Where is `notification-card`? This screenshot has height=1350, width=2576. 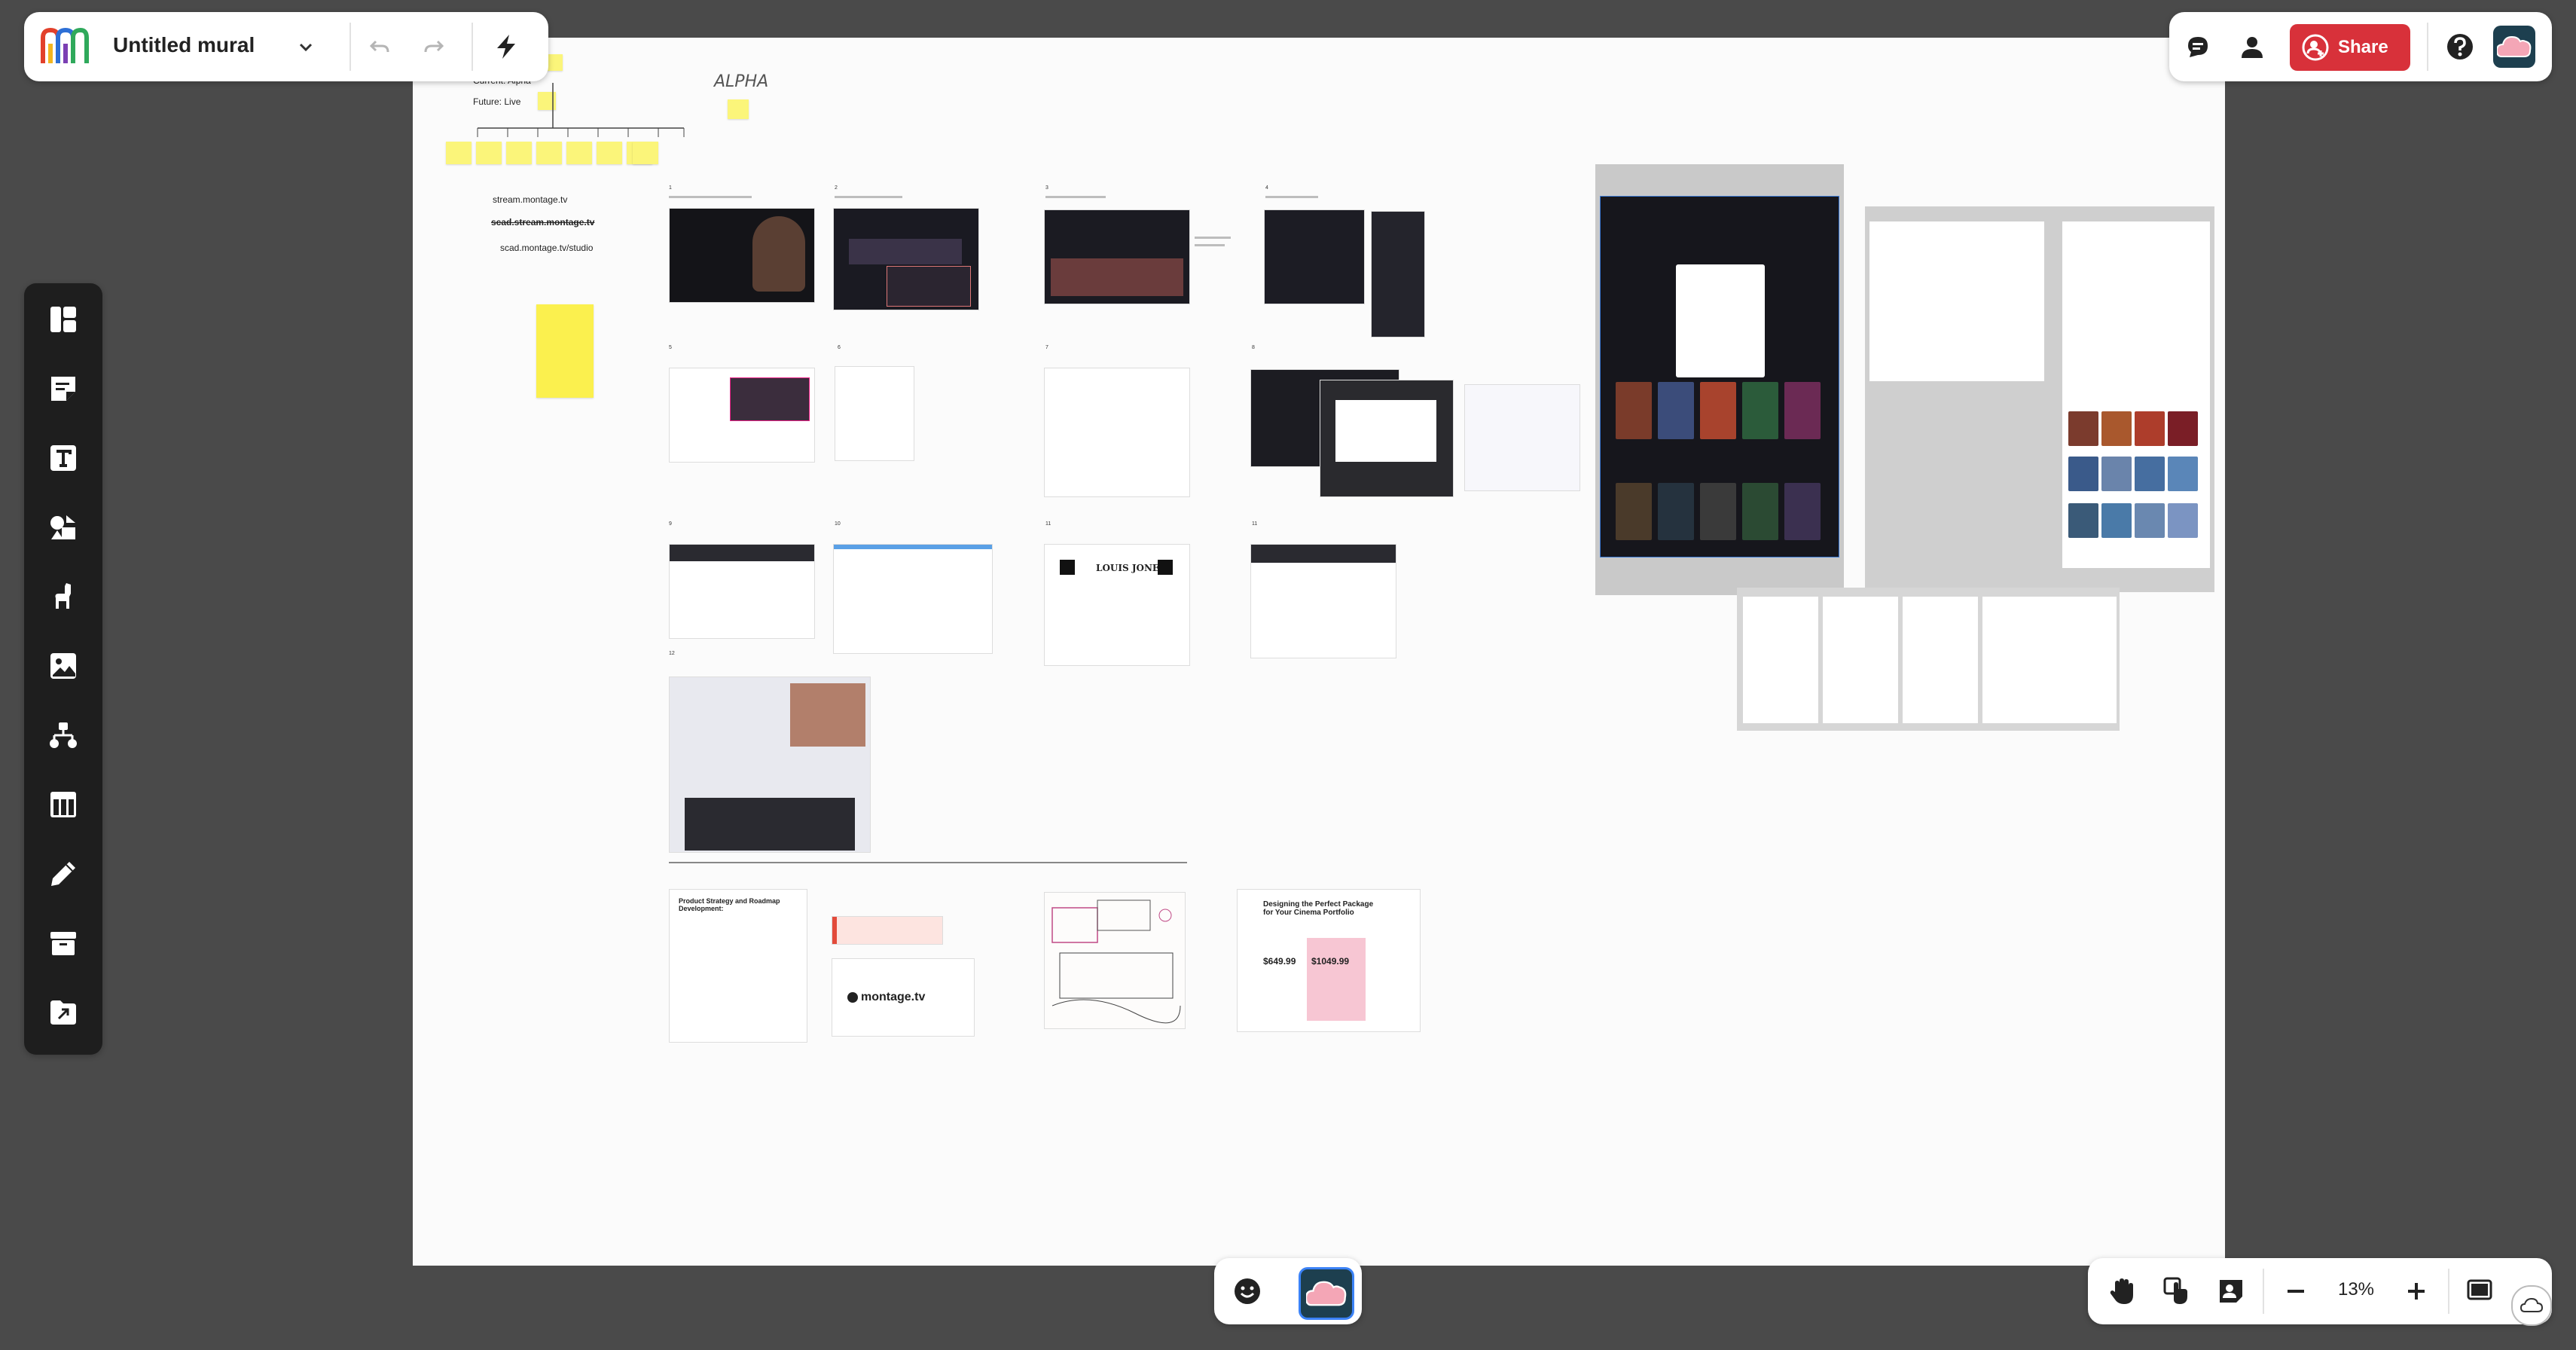
notification-card is located at coordinates (888, 930).